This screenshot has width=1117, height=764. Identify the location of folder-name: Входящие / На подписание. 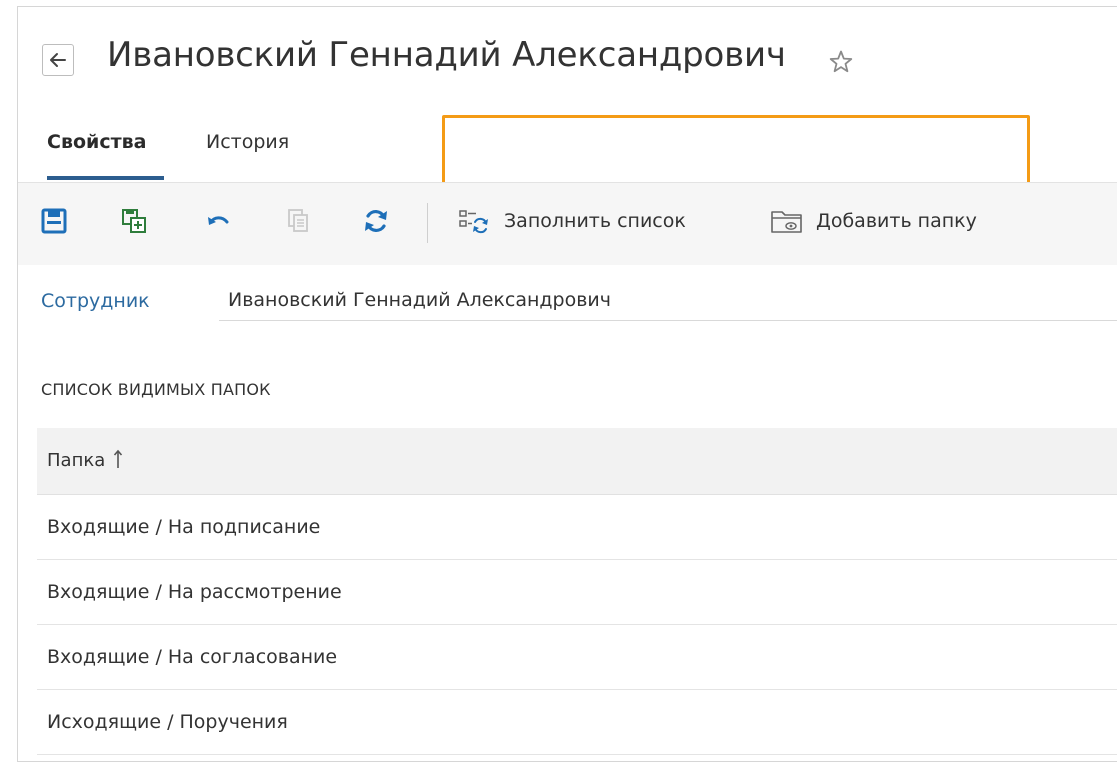
(184, 527).